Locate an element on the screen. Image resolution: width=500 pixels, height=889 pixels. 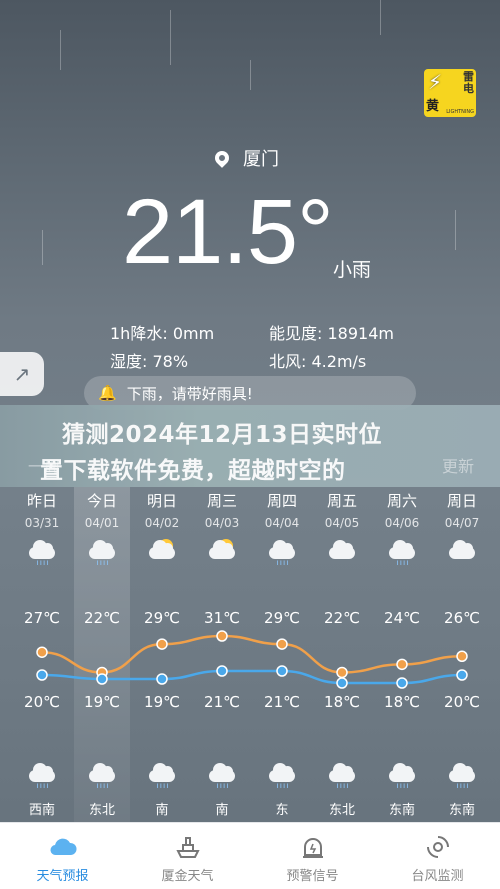
ship-icon is located at coordinates (188, 847).